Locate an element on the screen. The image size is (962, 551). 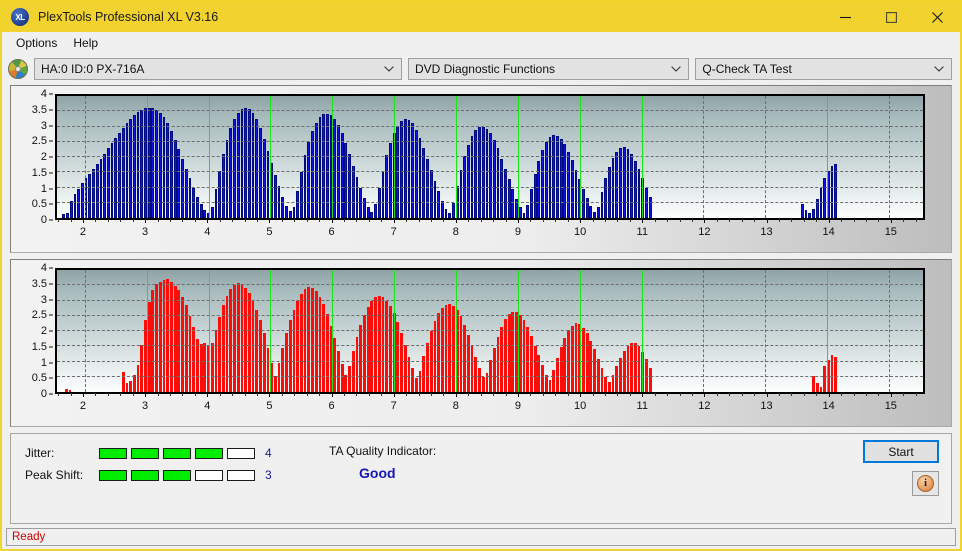
drive-select: HA:0 ID:0 PX-716A is located at coordinates (218, 69).